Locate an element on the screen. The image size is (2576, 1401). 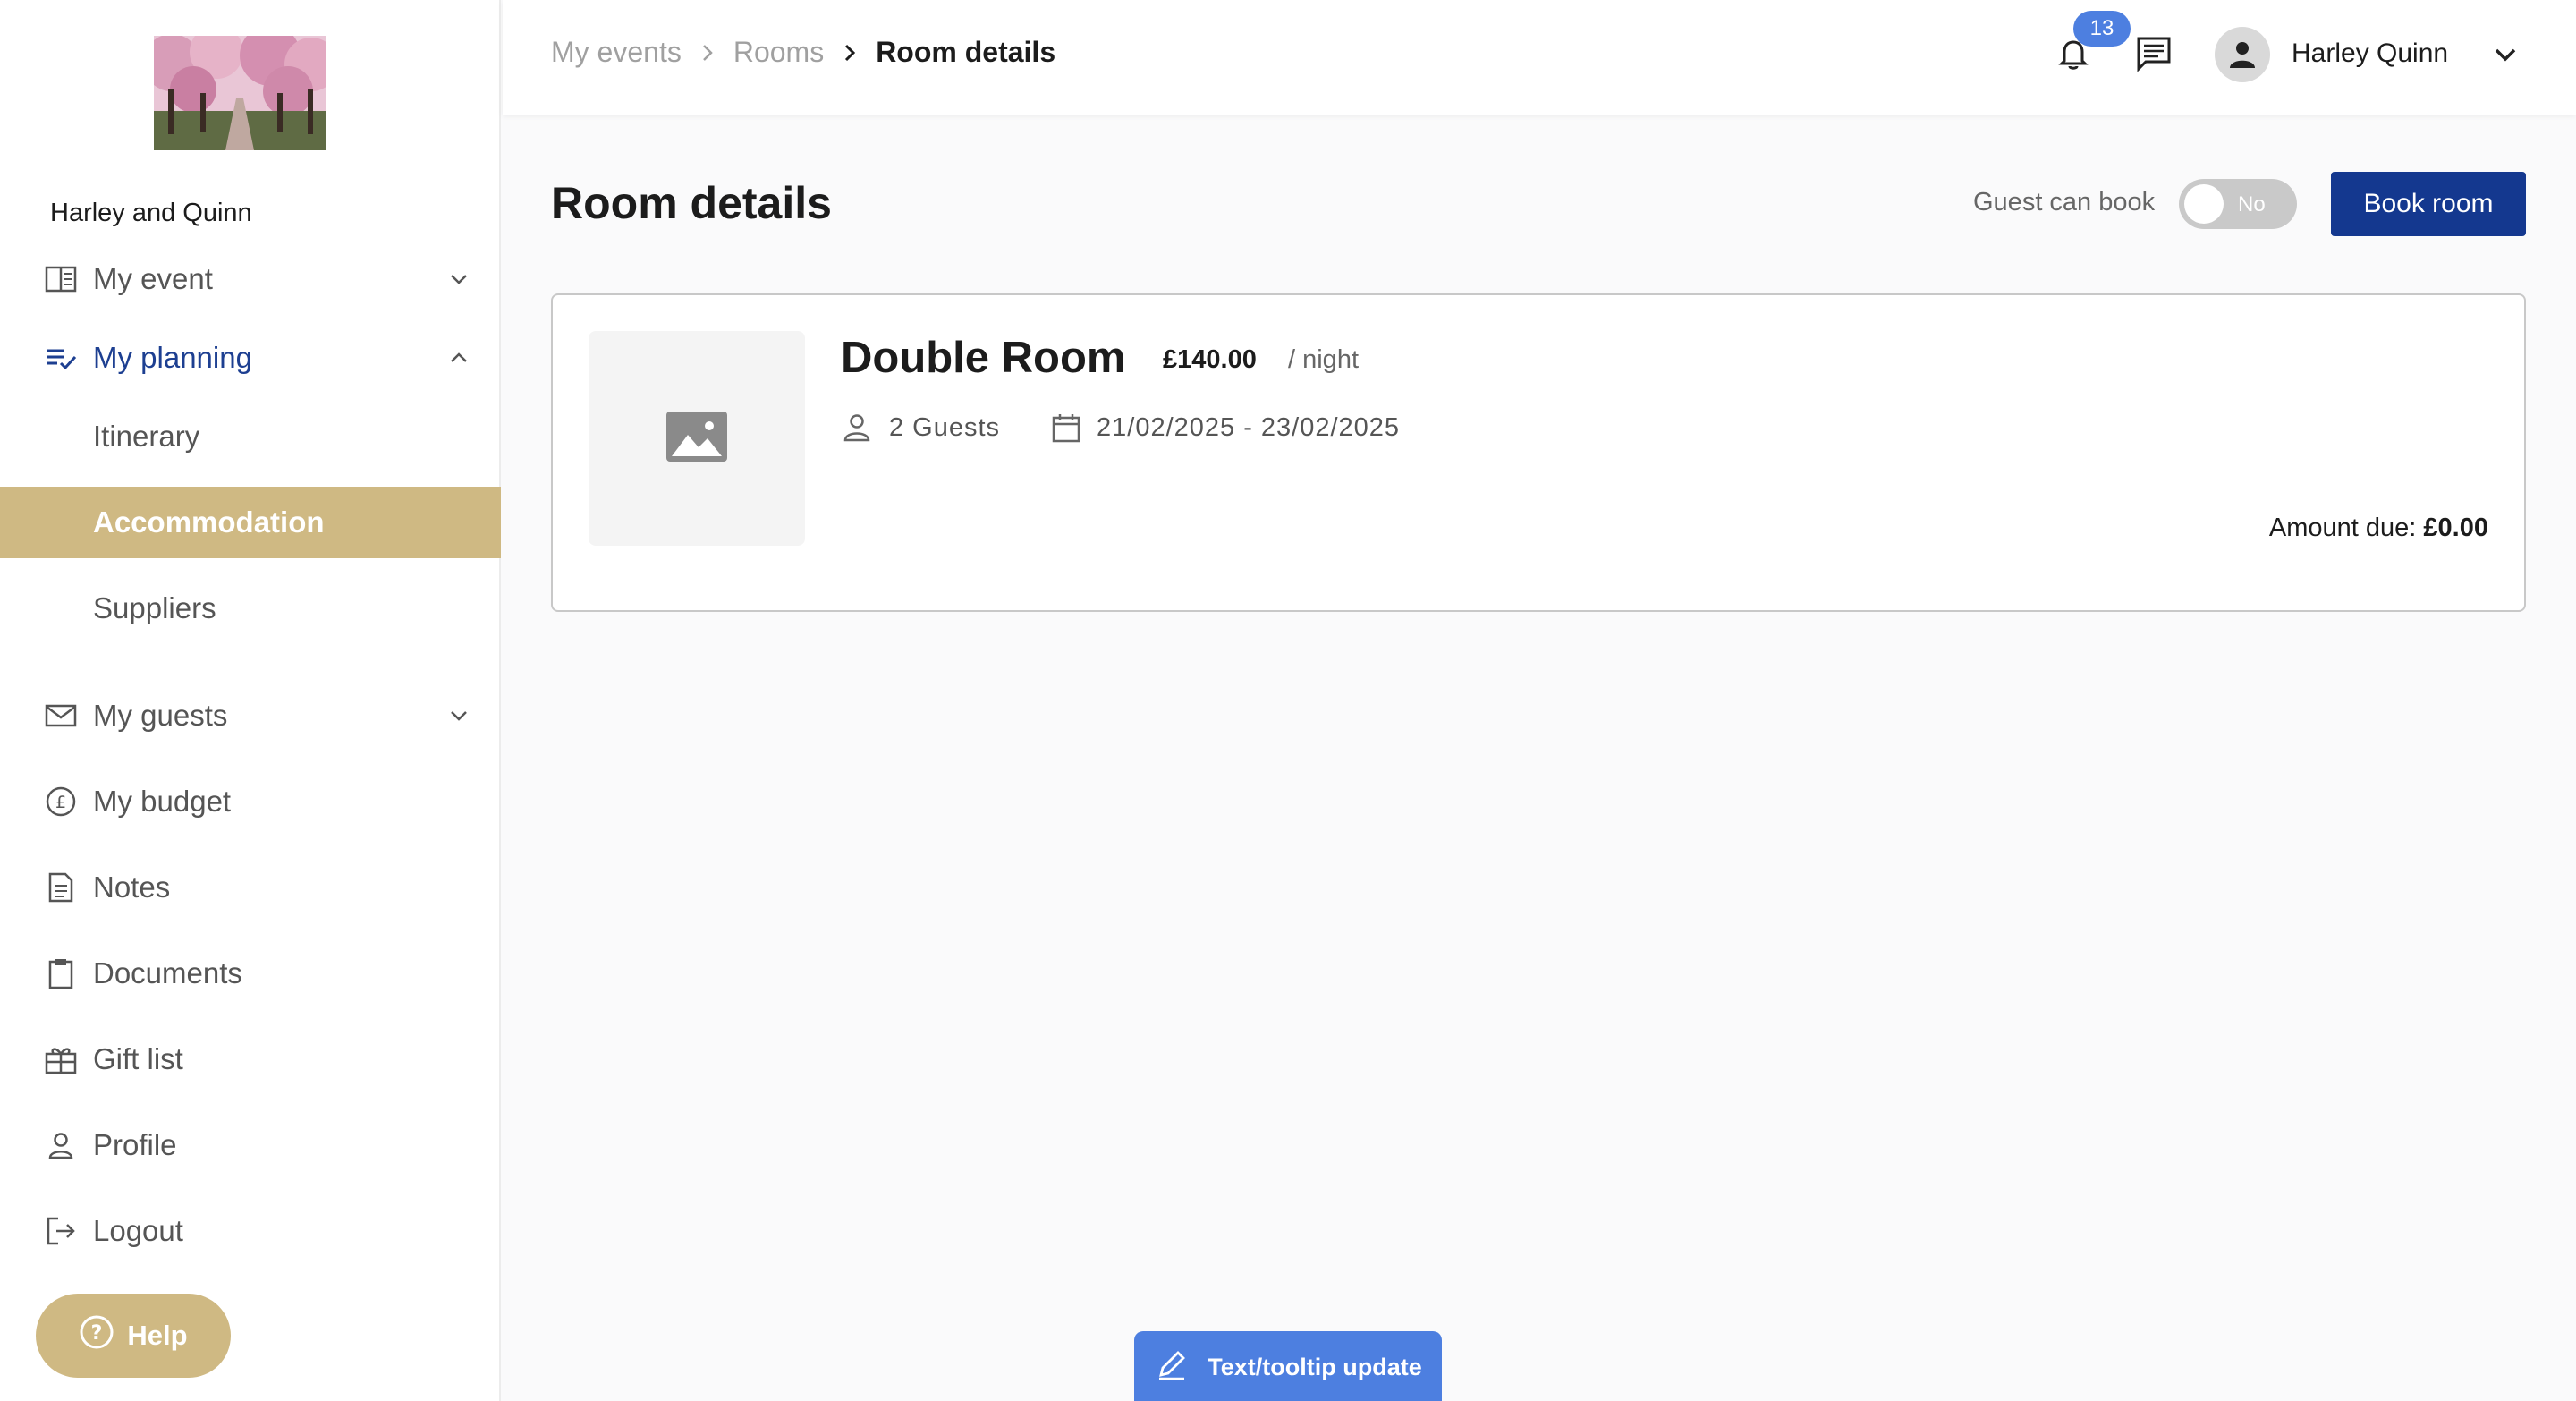
help-label: Help is located at coordinates (157, 1335).